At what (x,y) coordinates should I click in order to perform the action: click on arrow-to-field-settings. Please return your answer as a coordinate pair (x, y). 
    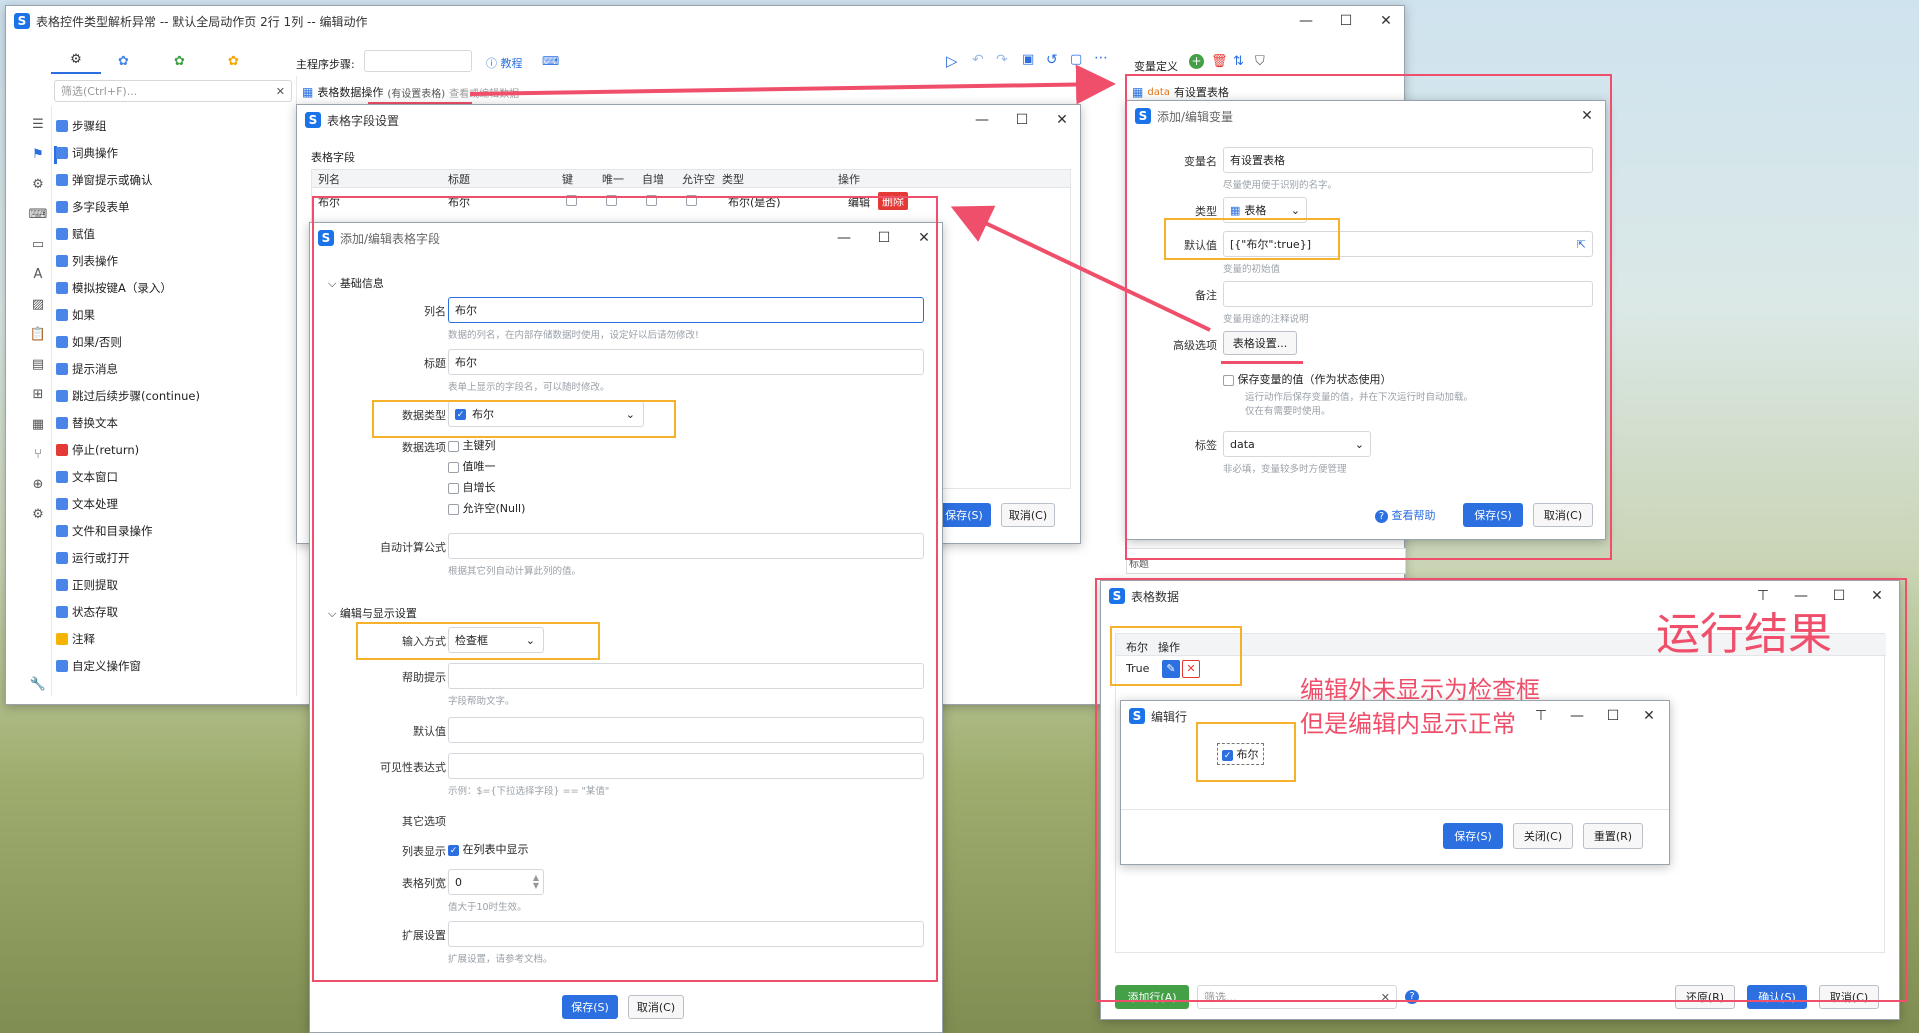
    Looking at the image, I should click on (1080, 268).